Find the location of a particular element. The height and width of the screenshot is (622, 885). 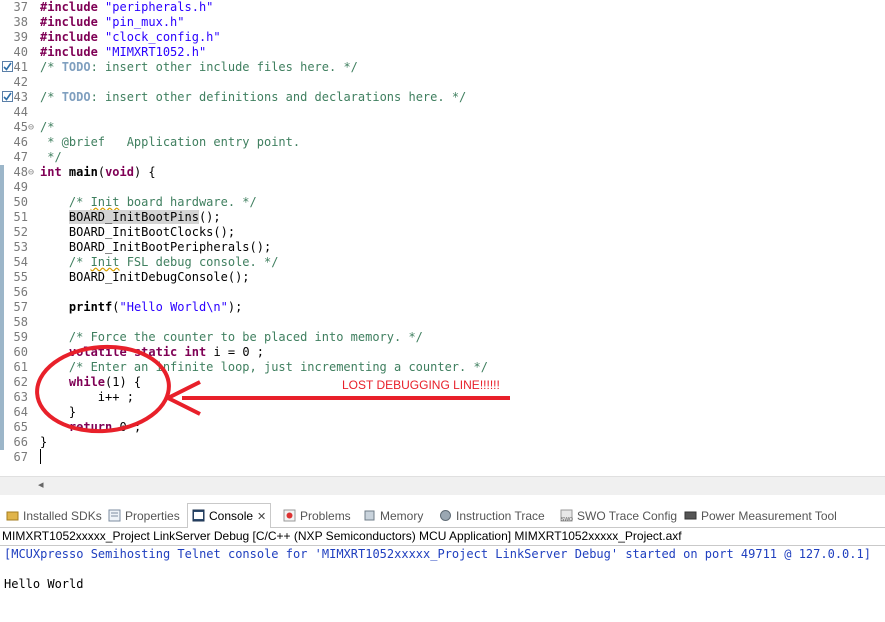

tab-properties: Properties is located at coordinates (144, 516).